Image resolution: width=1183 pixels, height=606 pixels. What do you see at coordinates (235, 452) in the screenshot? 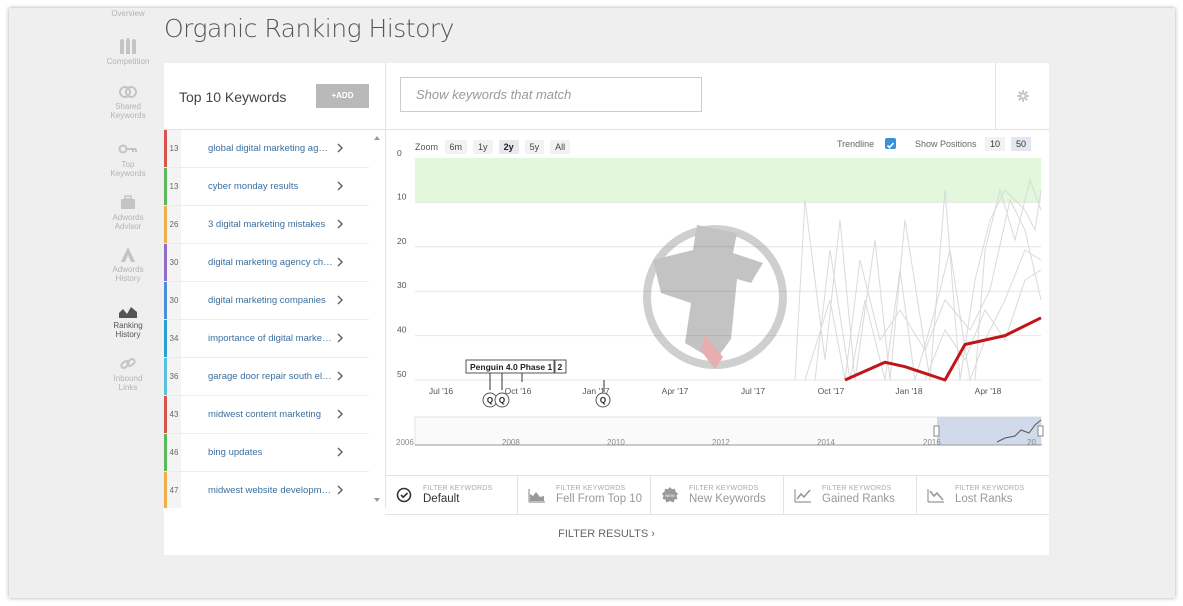
I see `keyword-name: bing updates` at bounding box center [235, 452].